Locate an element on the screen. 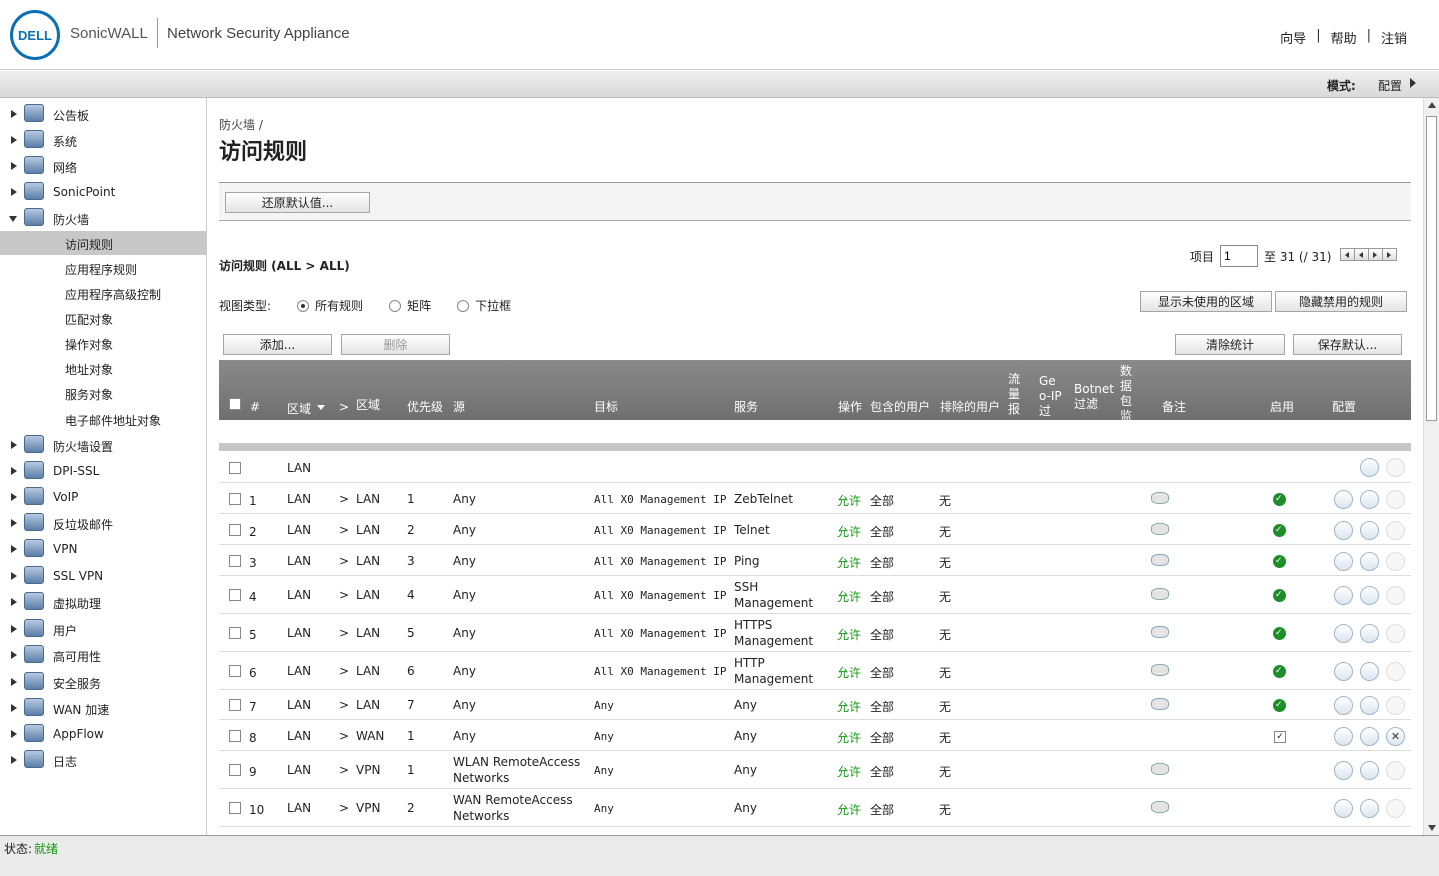  col-zone-to: 区域 is located at coordinates (368, 404).